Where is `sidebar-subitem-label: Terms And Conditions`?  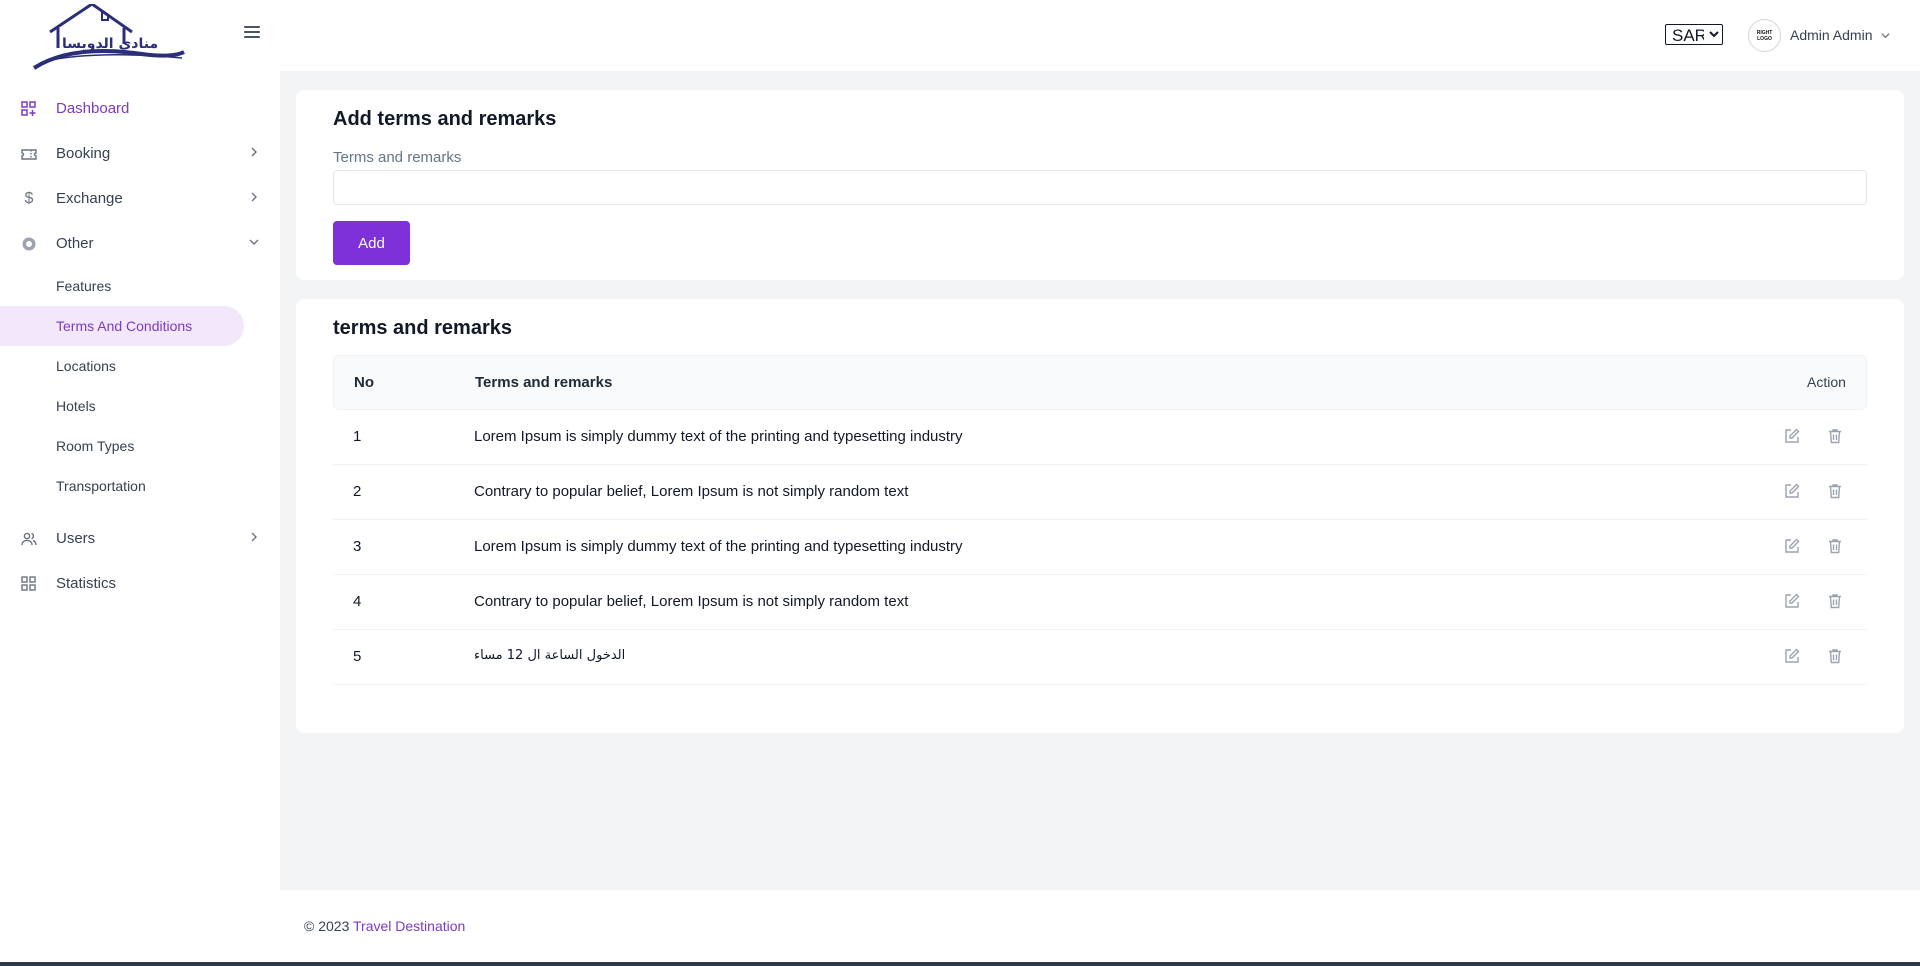 sidebar-subitem-label: Terms And Conditions is located at coordinates (124, 326).